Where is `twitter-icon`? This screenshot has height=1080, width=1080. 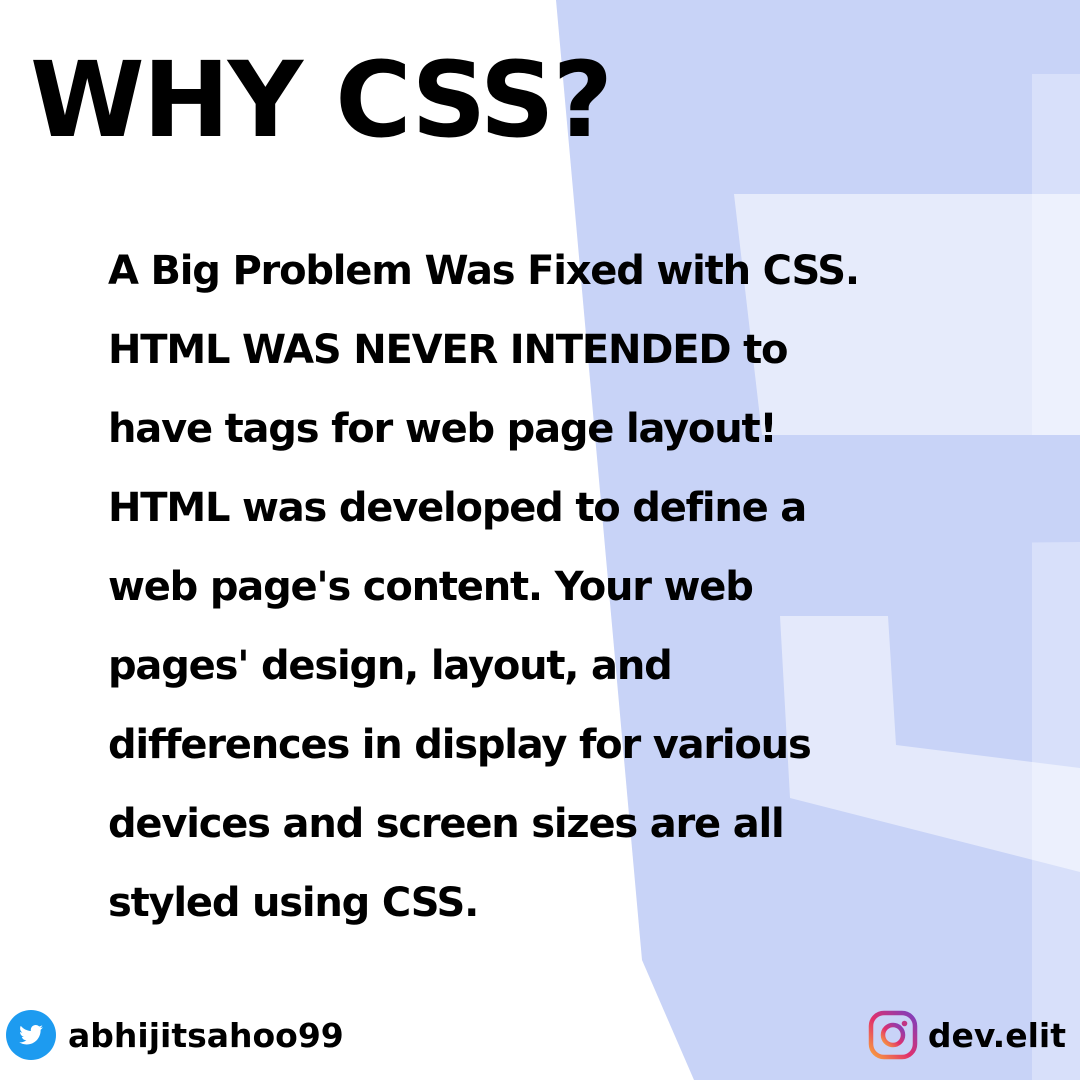 twitter-icon is located at coordinates (31, 1035).